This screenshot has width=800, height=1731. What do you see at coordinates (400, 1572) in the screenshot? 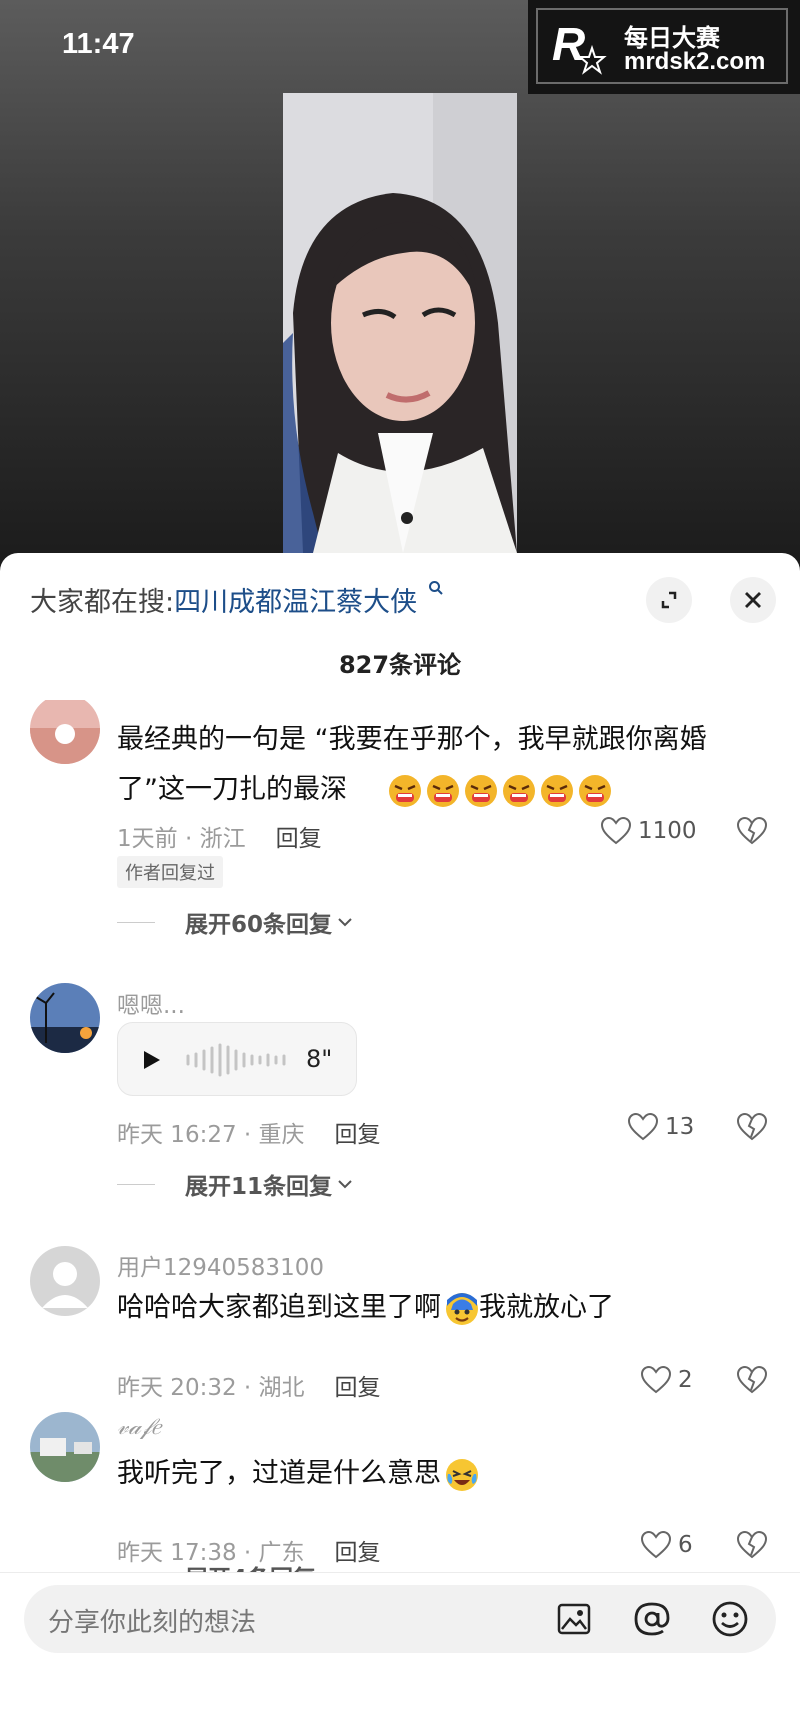
I see `input-divider` at bounding box center [400, 1572].